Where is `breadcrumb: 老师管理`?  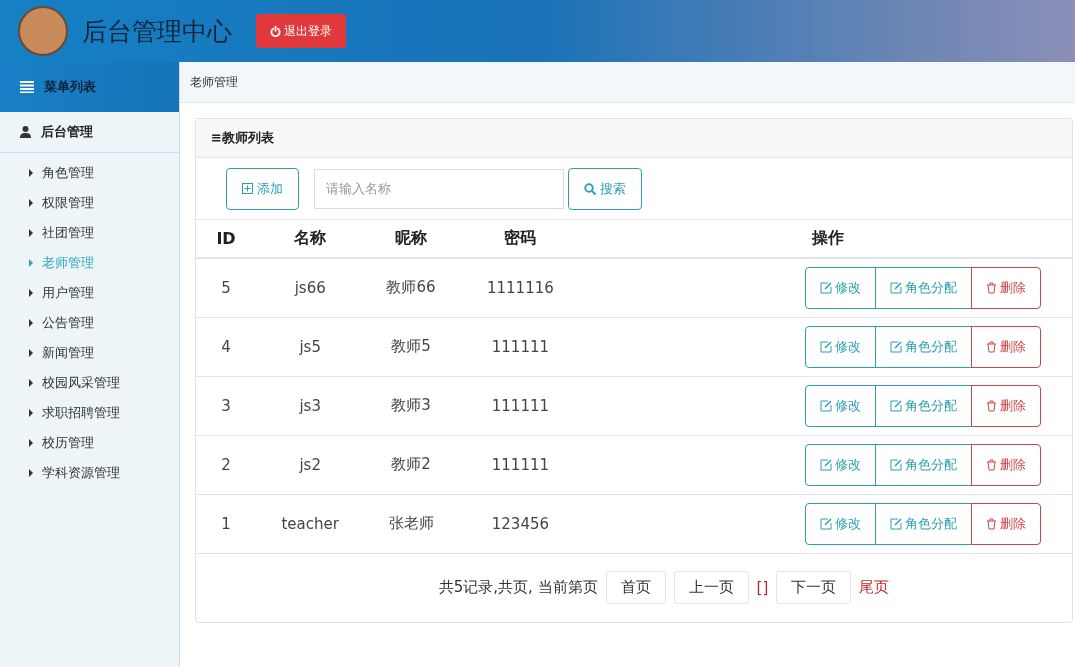
breadcrumb: 老师管理 is located at coordinates (214, 82).